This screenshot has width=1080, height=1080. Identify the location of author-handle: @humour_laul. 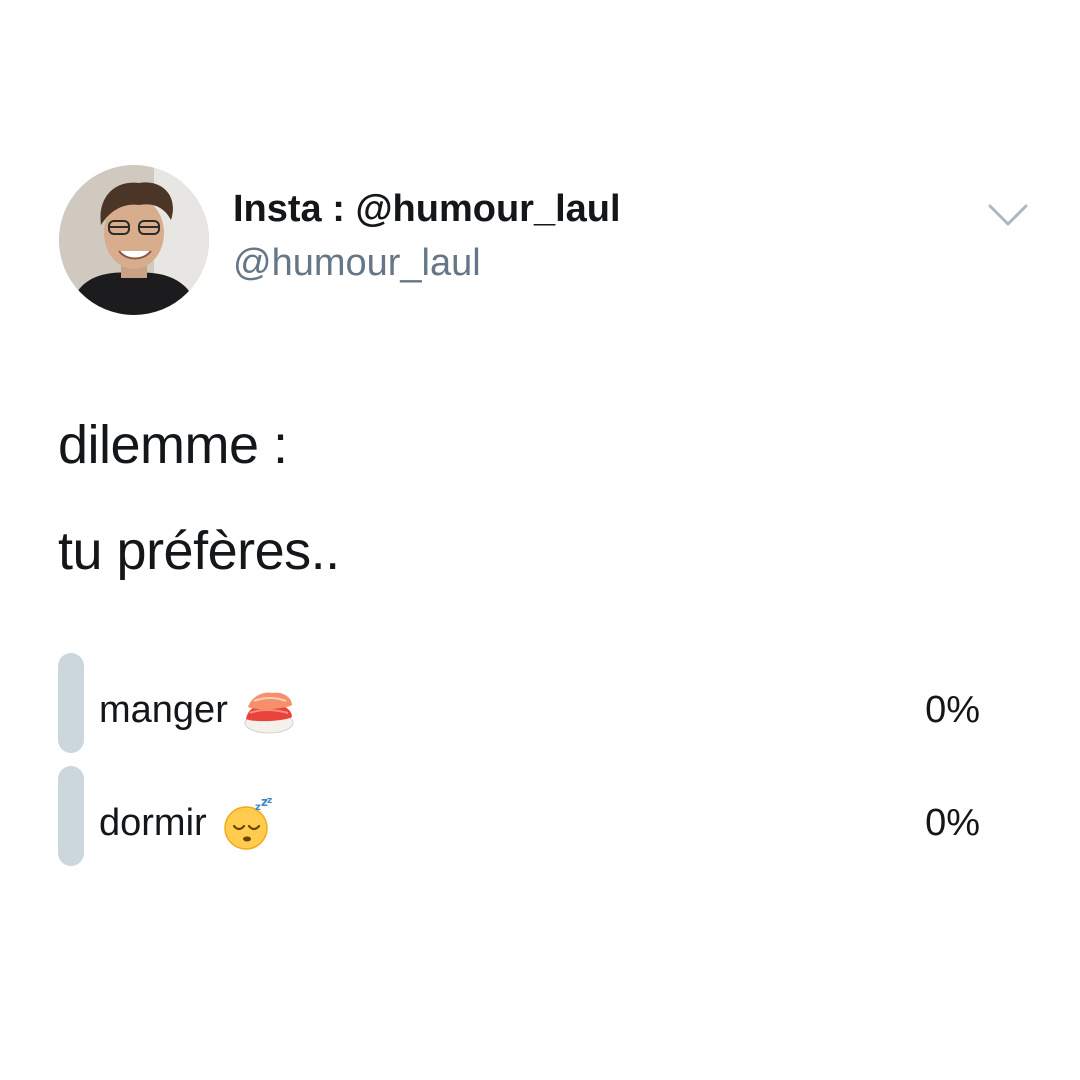
(357, 263).